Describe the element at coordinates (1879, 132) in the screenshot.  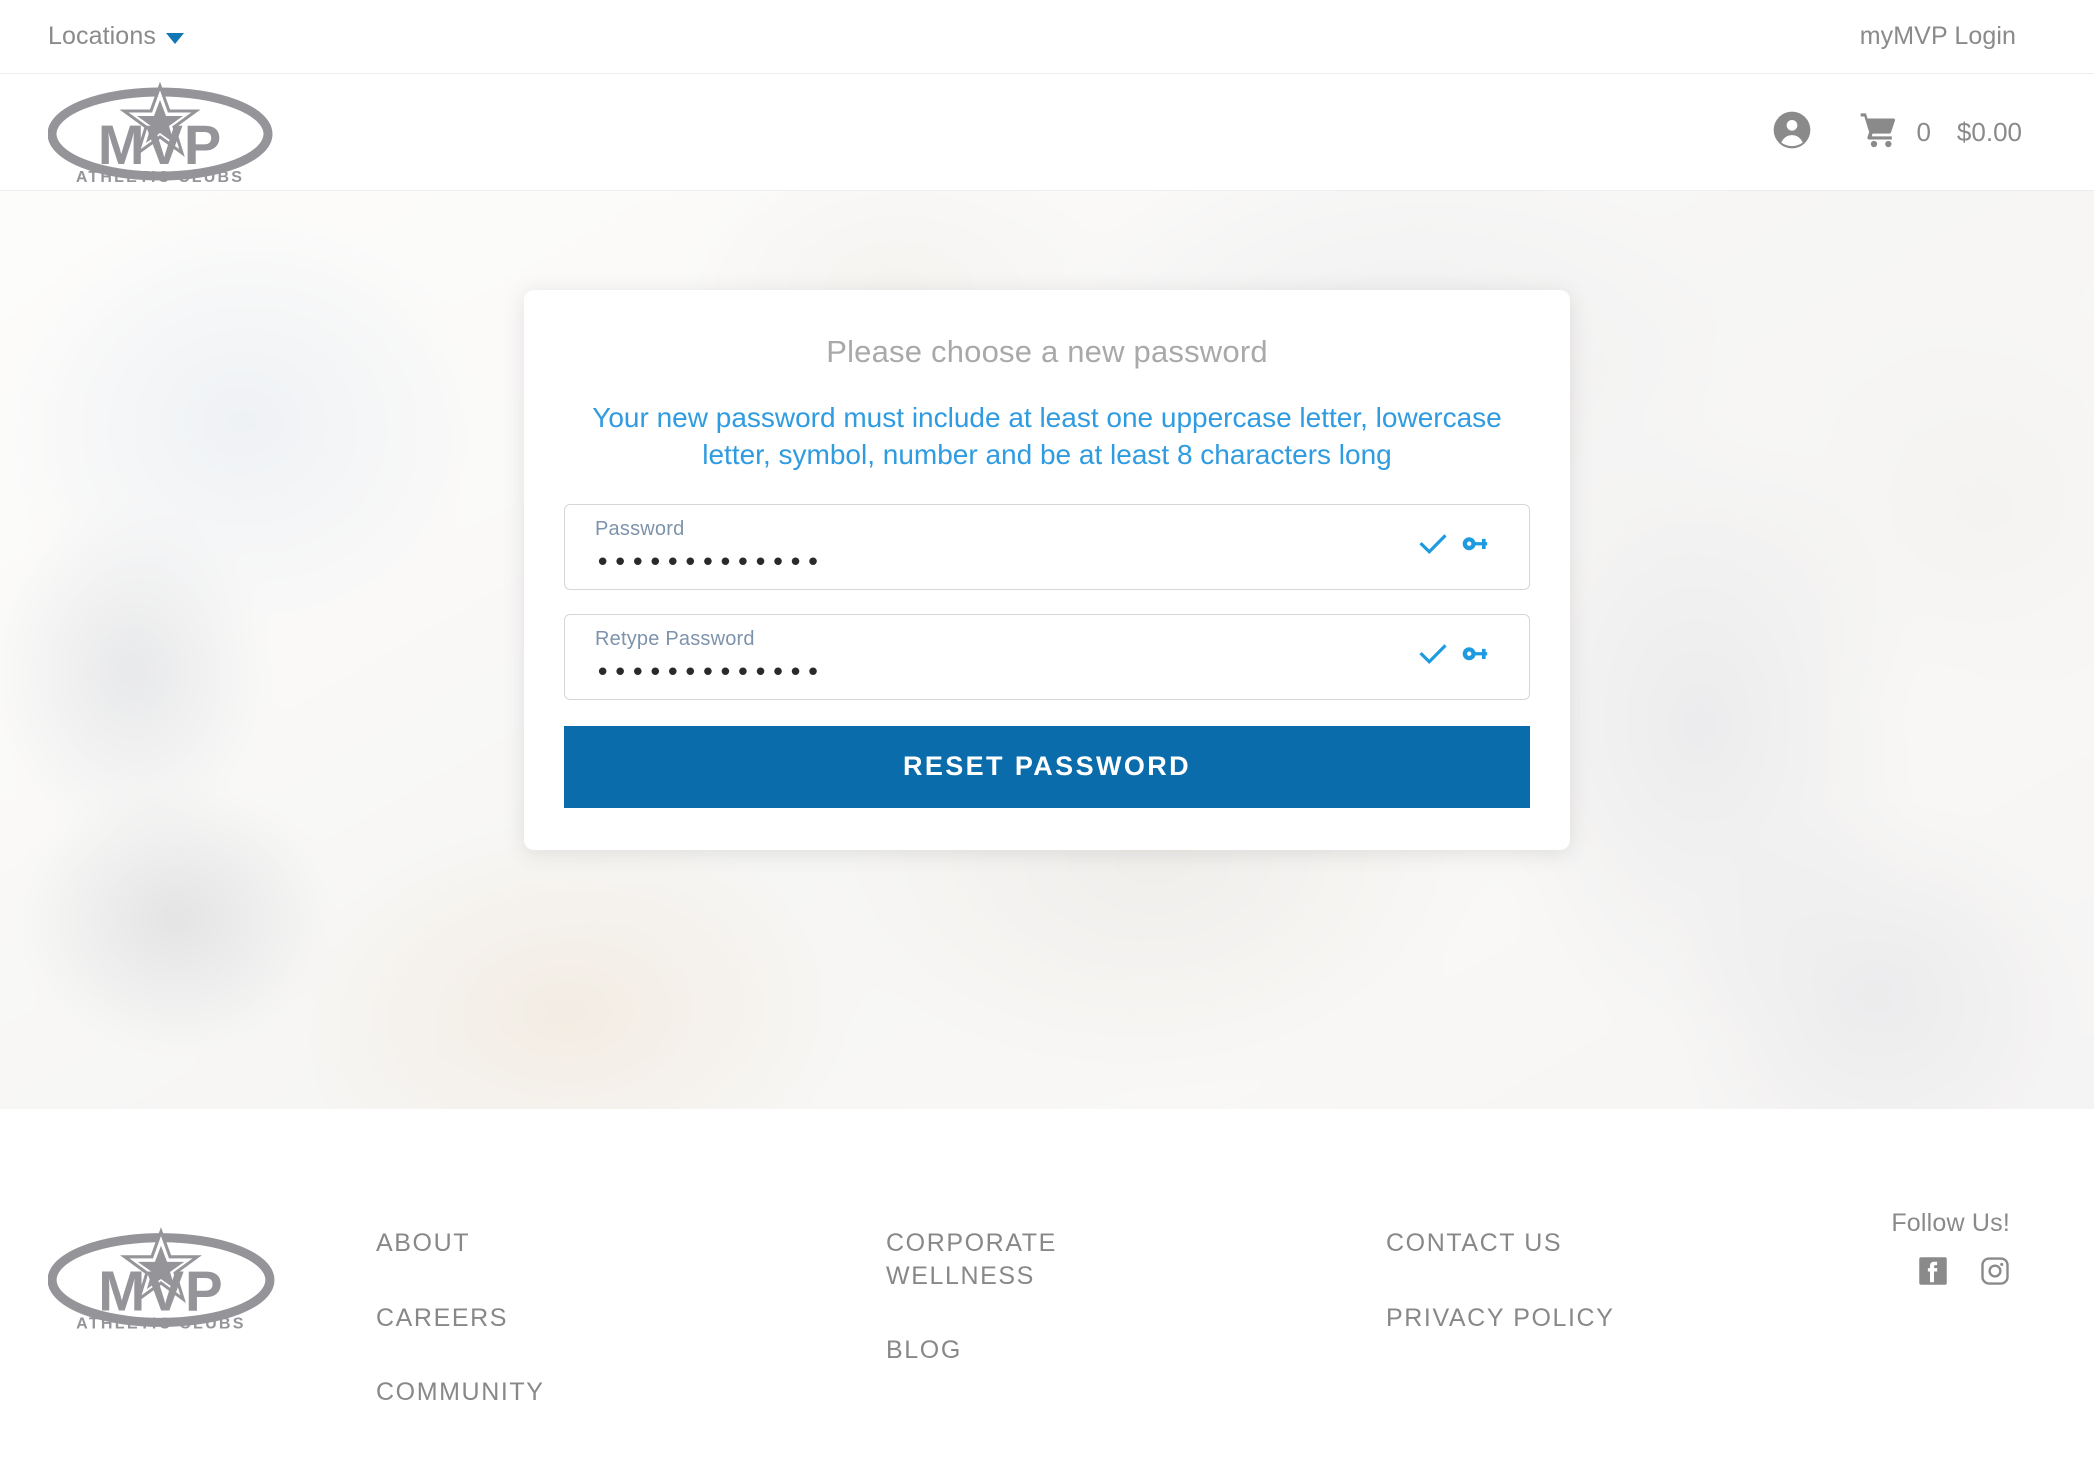
I see `shopping-cart-icon` at that location.